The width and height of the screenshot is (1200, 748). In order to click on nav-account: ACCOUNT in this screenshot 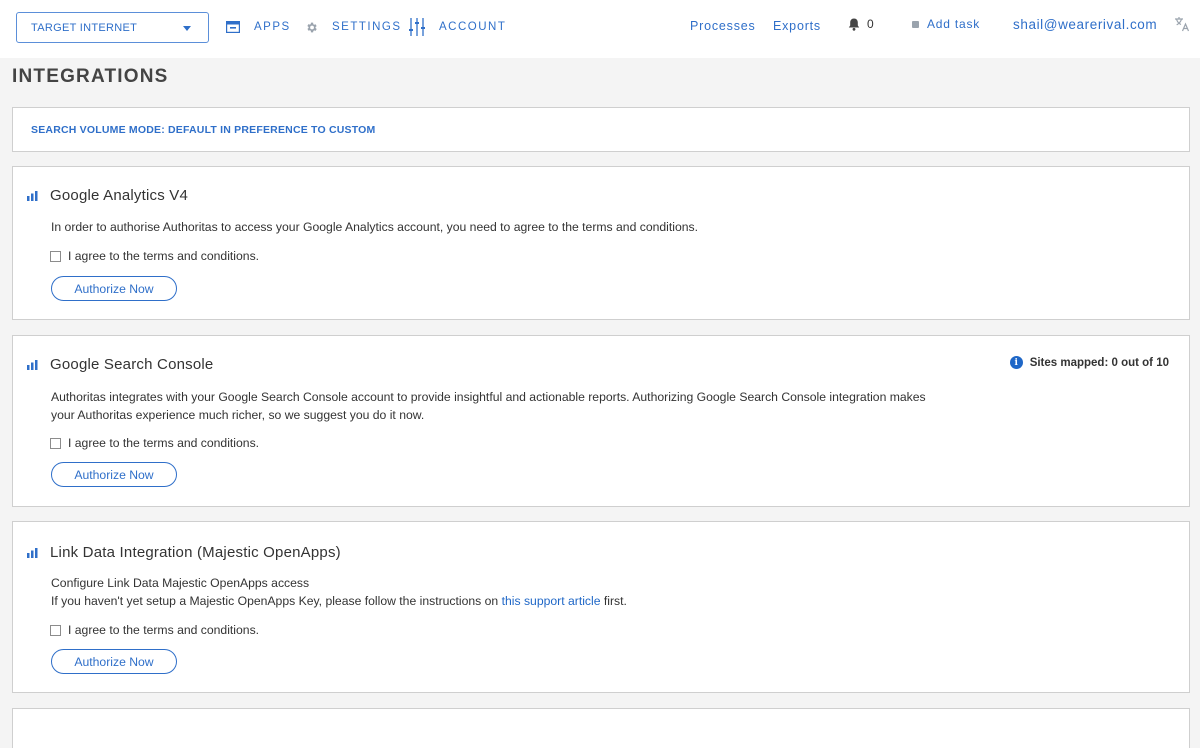, I will do `click(457, 27)`.